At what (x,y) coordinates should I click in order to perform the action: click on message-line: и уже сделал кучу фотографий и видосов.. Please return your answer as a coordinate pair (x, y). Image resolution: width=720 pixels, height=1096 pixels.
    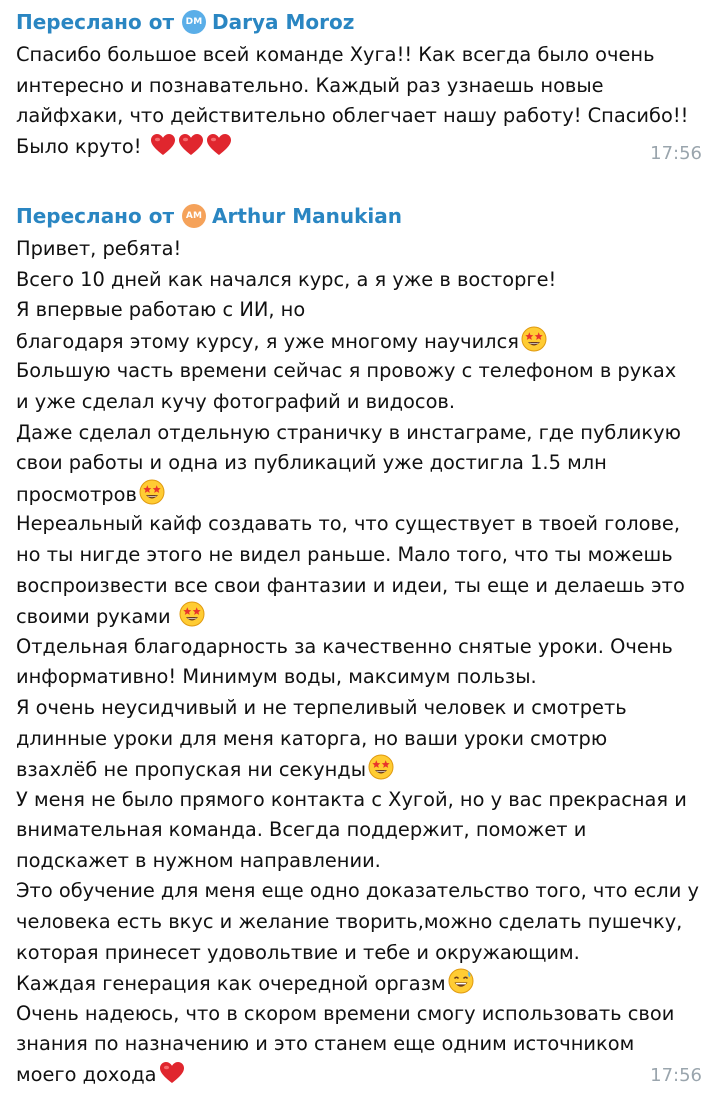
    Looking at the image, I should click on (236, 401).